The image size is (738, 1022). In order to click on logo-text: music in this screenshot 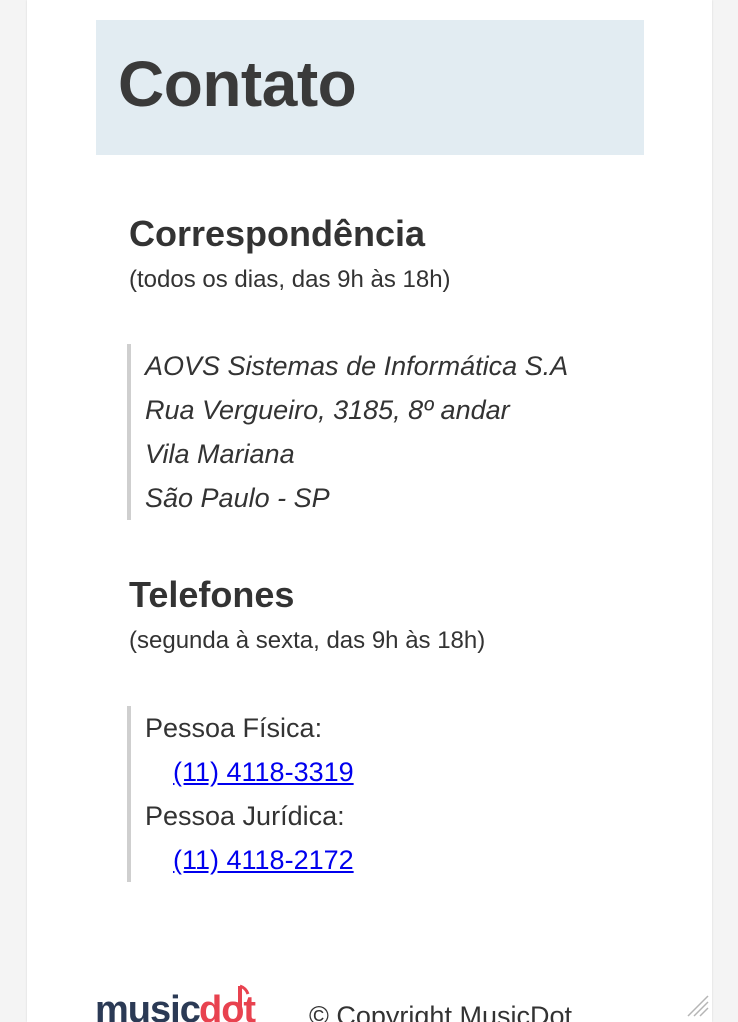, I will do `click(148, 1005)`.